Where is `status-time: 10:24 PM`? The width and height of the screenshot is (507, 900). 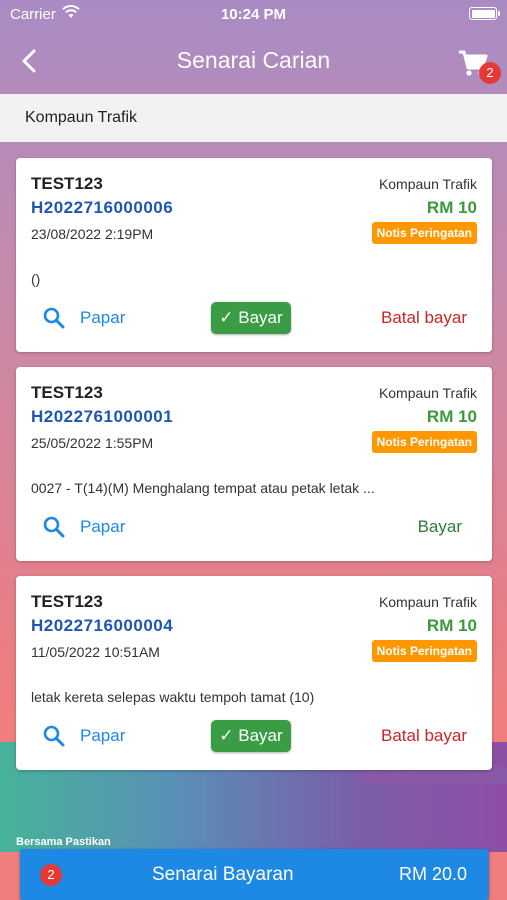
status-time: 10:24 PM is located at coordinates (253, 14).